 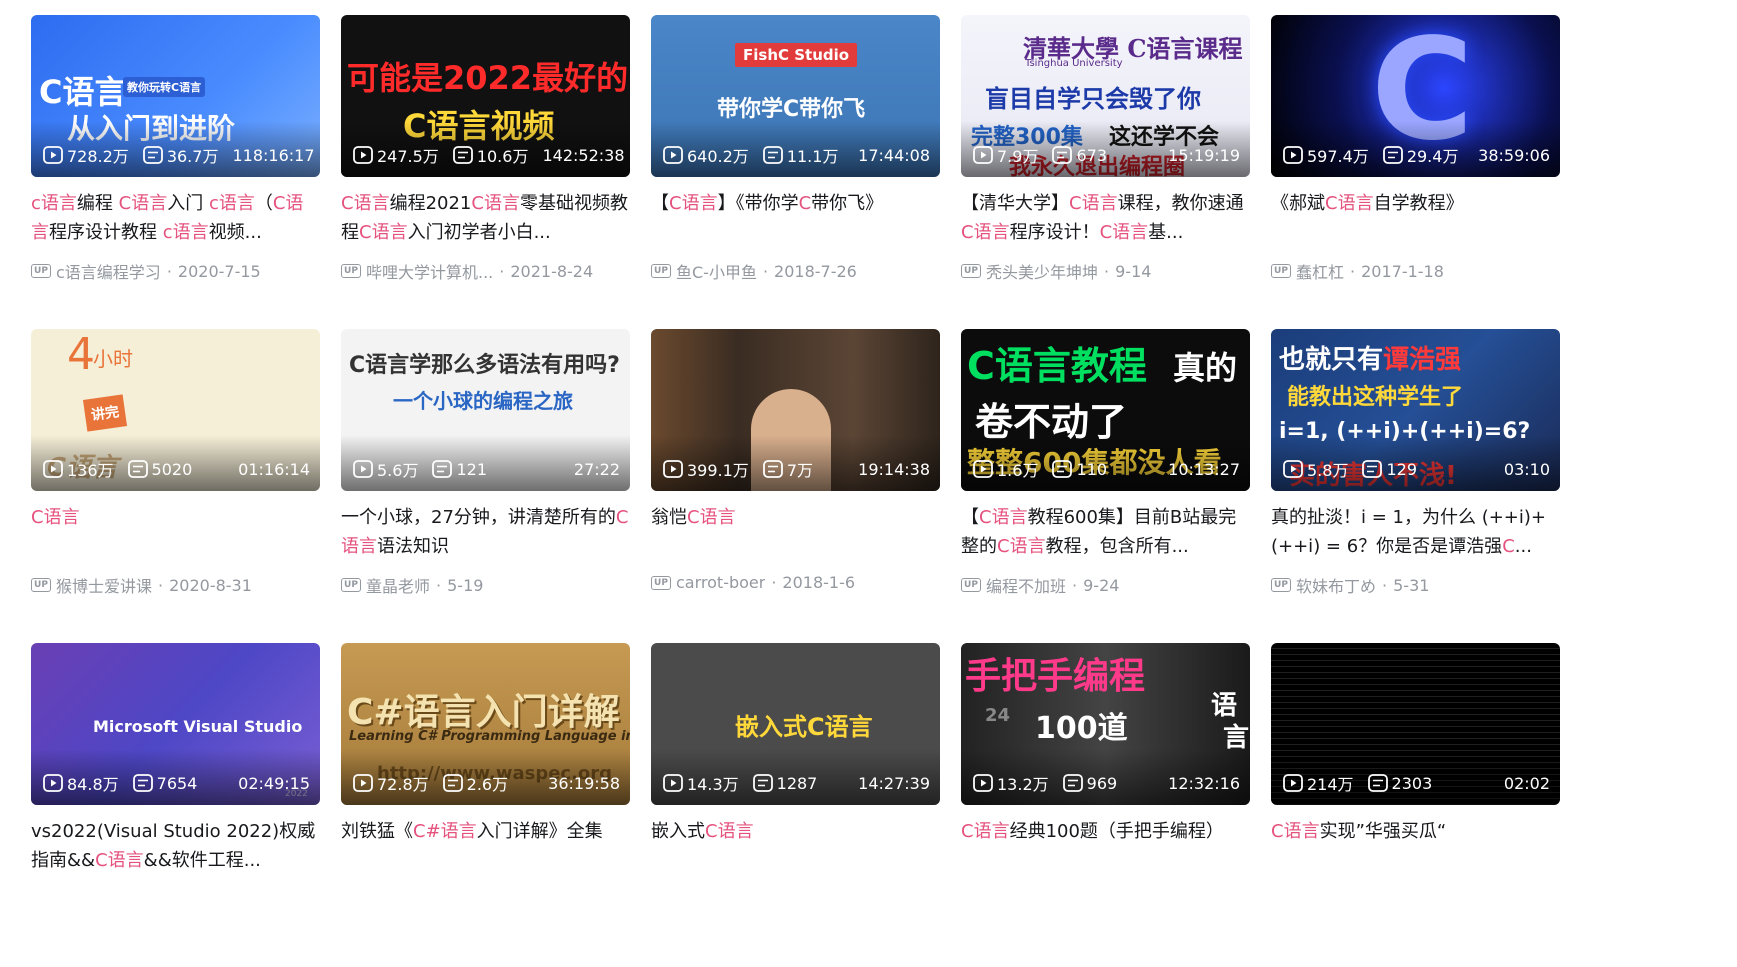 I want to click on view-count: 14.3万, so click(x=701, y=783).